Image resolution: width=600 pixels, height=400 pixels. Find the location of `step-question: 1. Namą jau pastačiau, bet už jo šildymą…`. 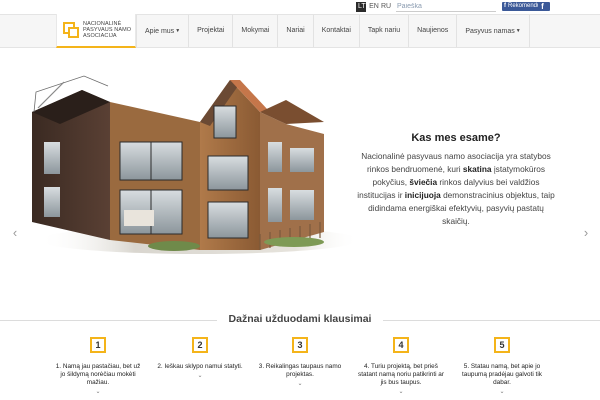

step-question: 1. Namą jau pastačiau, bet už jo šildymą… is located at coordinates (98, 374).